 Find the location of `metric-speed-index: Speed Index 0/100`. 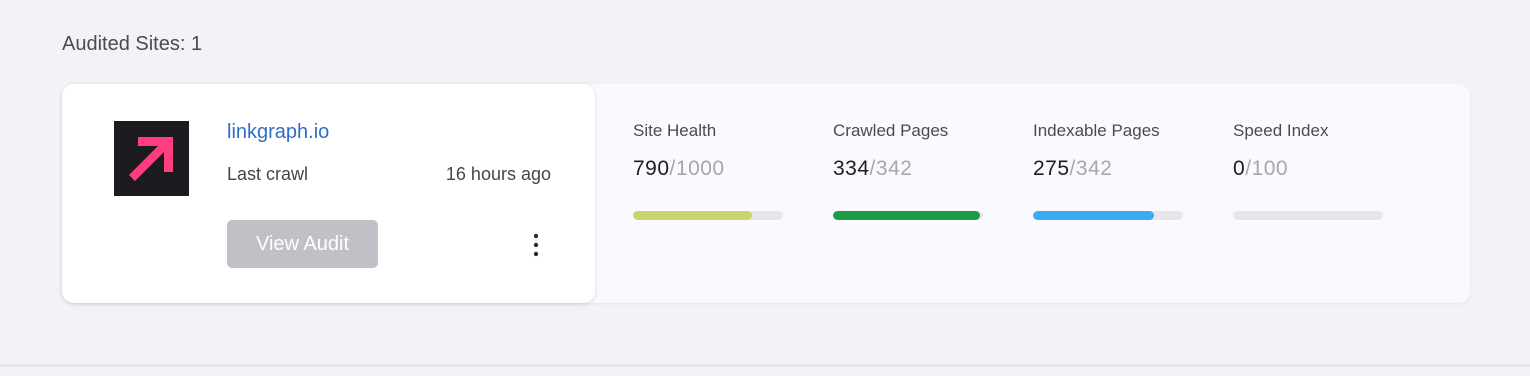

metric-speed-index: Speed Index 0/100 is located at coordinates (1308, 170).